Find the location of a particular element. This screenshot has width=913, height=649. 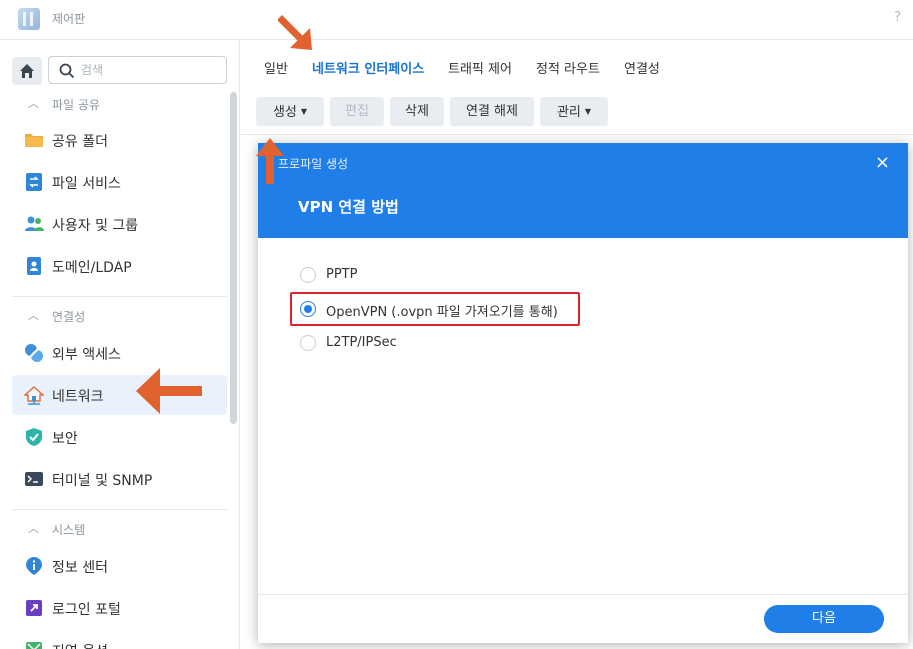

sidebar-item-label: 사용자 및 그룹 is located at coordinates (95, 226).